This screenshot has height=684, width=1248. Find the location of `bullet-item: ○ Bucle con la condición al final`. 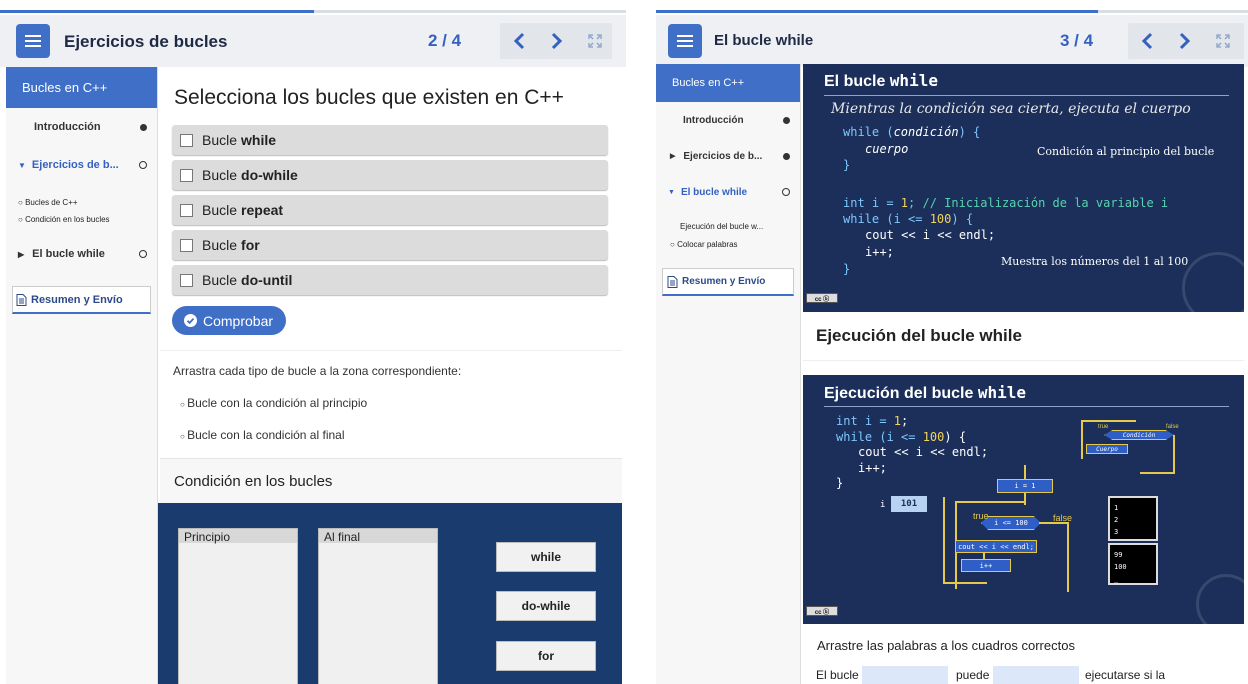

bullet-item: ○ Bucle con la condición al final is located at coordinates (262, 435).